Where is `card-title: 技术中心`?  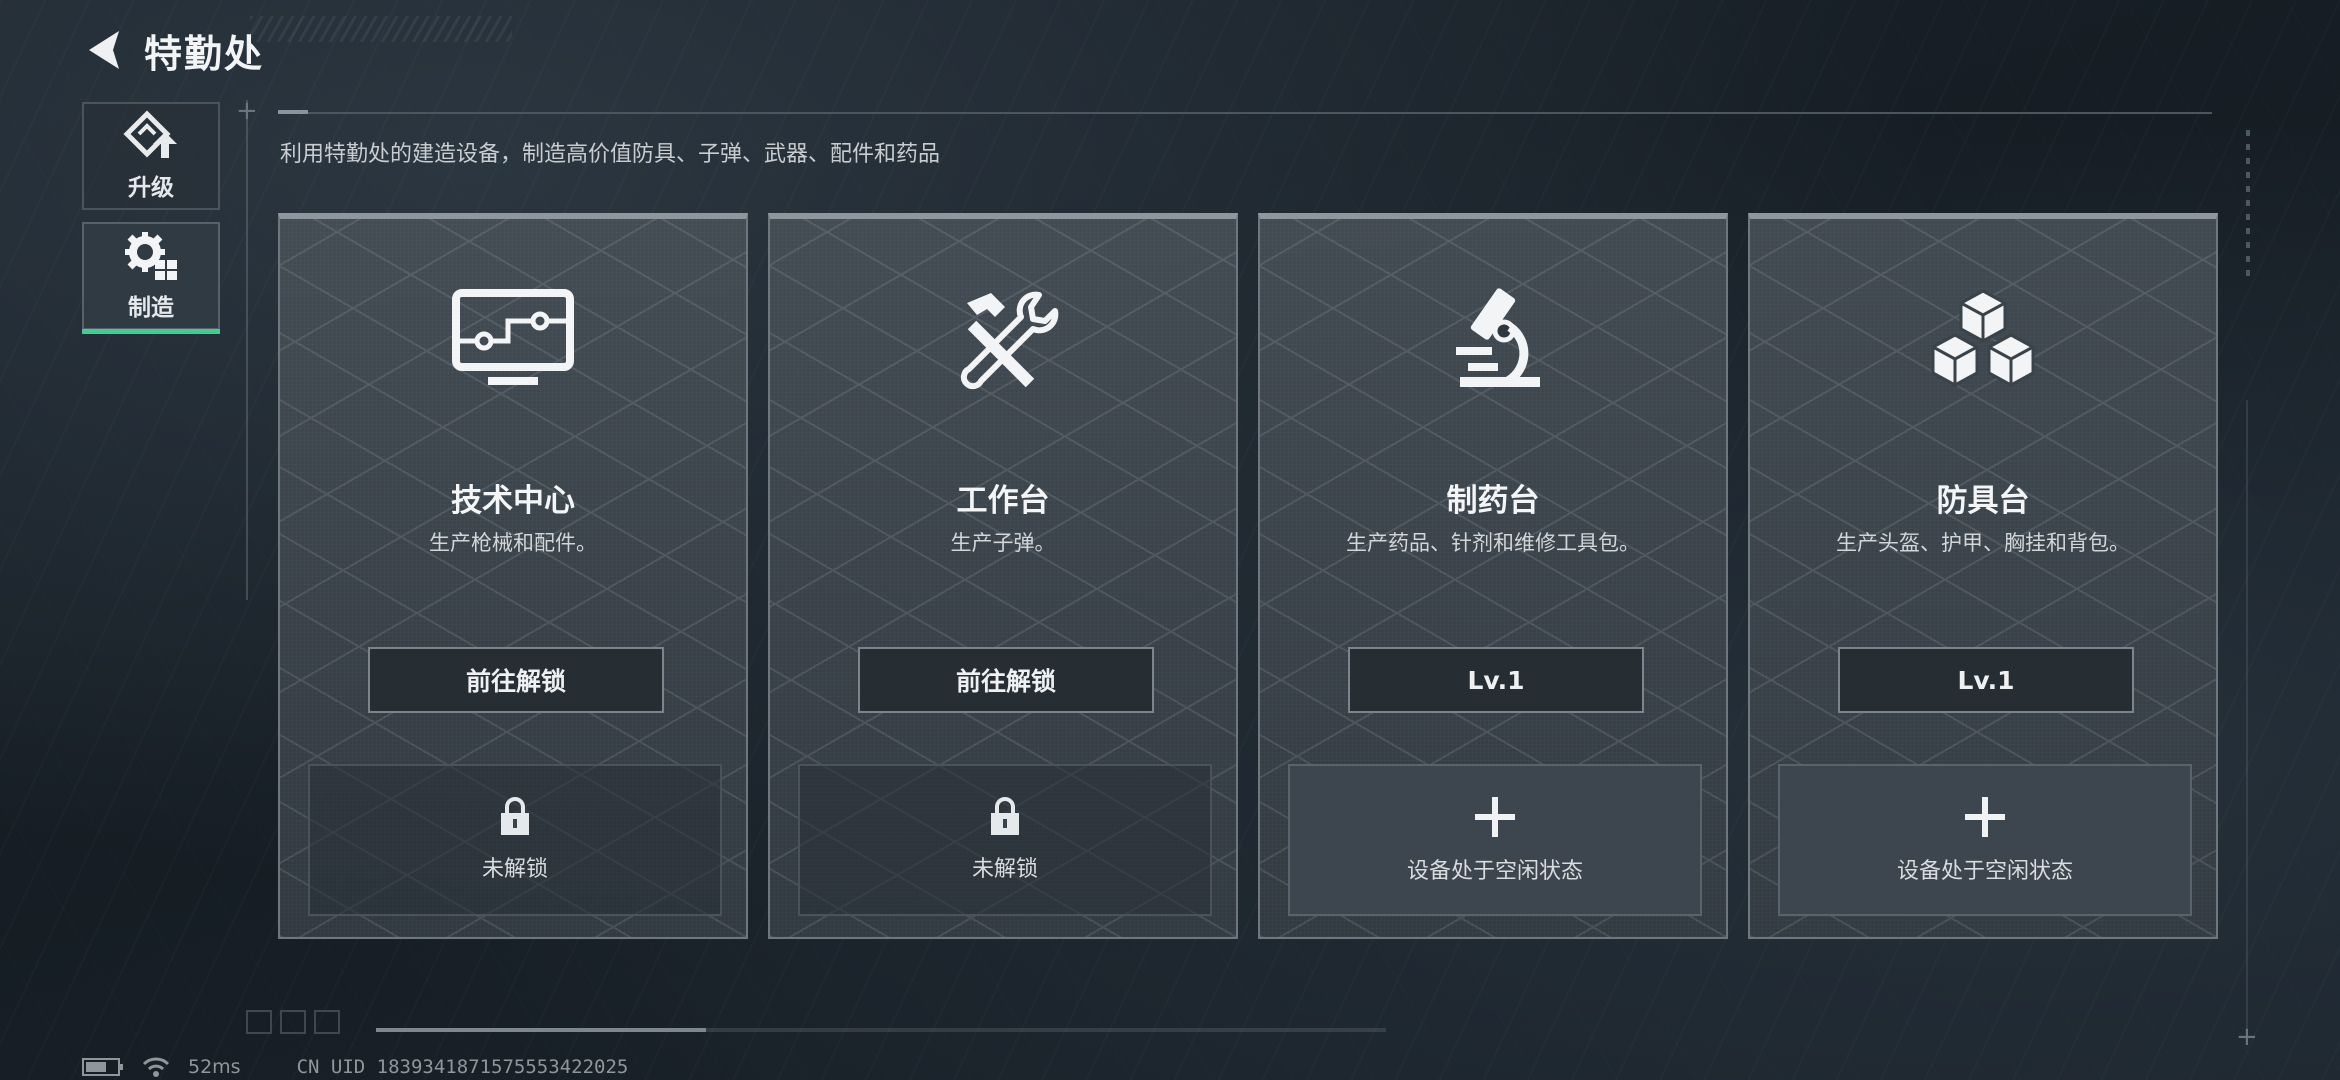
card-title: 技术中心 is located at coordinates (513, 501).